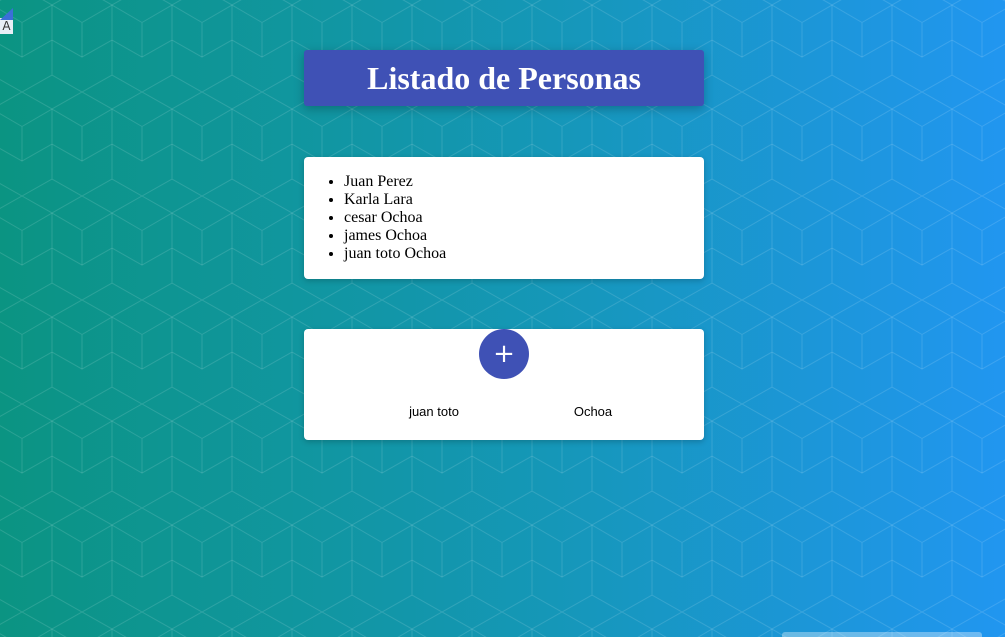 The width and height of the screenshot is (1005, 637). Describe the element at coordinates (395, 182) in the screenshot. I see `person-list-item: Juan Perez` at that location.